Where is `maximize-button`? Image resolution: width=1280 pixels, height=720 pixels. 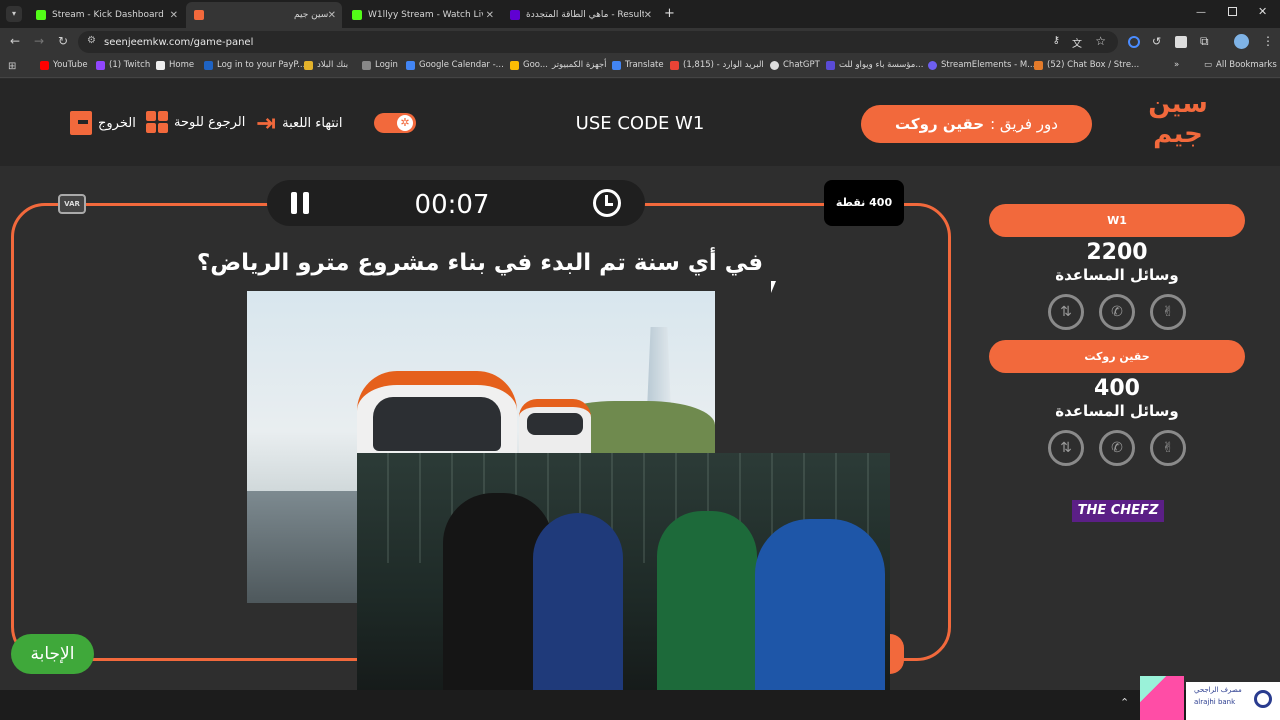
maximize-button is located at coordinates (1232, 11).